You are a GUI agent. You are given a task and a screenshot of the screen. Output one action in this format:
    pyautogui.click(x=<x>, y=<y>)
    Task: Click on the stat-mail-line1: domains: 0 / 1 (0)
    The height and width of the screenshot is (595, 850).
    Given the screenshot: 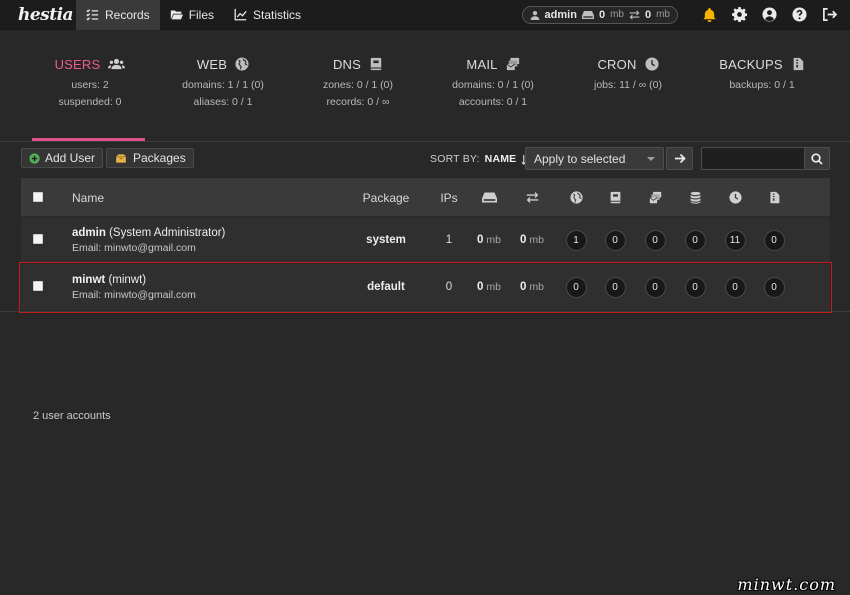 What is the action you would take?
    pyautogui.click(x=493, y=85)
    